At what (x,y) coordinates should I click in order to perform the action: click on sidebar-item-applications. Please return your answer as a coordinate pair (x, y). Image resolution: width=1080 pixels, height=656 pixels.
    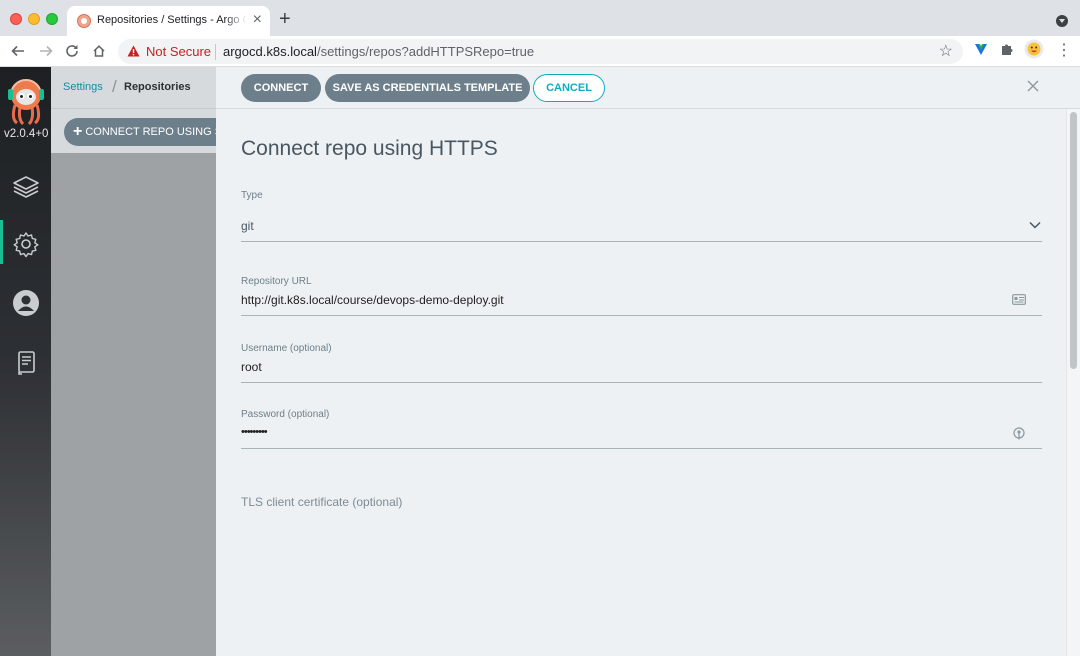
    Looking at the image, I should click on (25, 185).